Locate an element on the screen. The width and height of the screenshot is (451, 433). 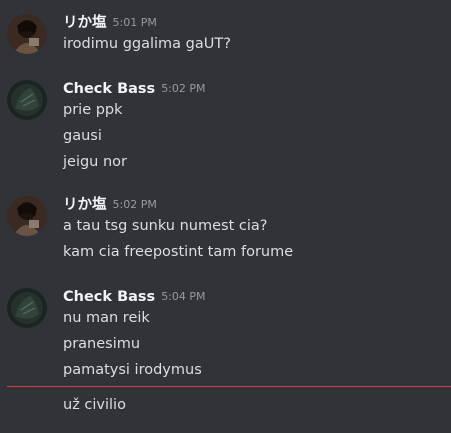
message-header: Check Bass 5:04 PM is located at coordinates (134, 296).